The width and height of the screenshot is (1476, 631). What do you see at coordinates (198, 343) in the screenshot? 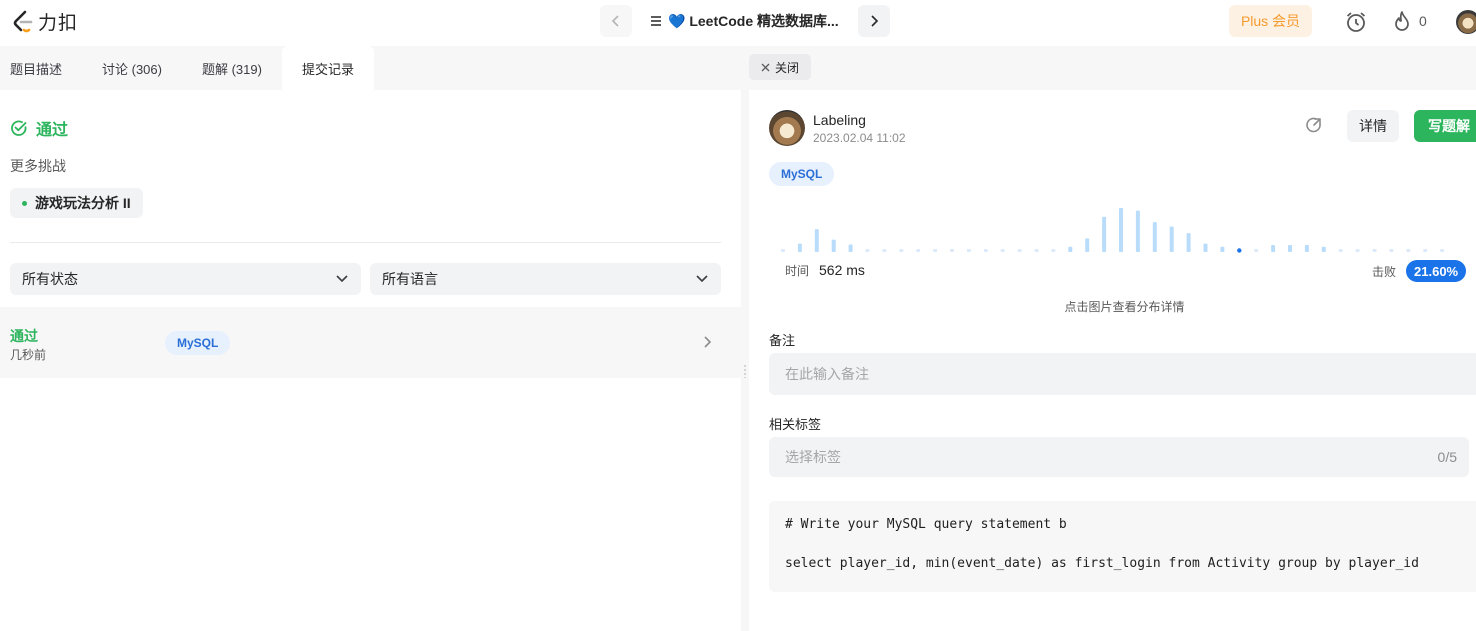
I see `submission-language: MySQL` at bounding box center [198, 343].